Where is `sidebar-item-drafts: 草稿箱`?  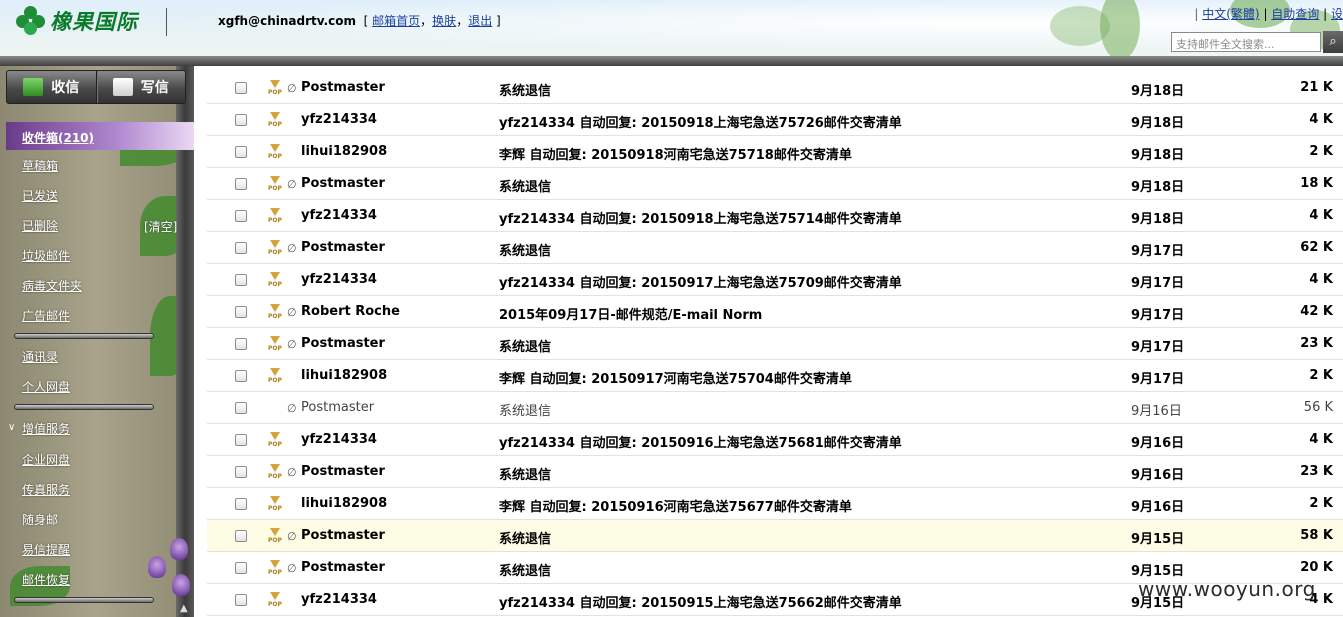
sidebar-item-drafts: 草稿箱 is located at coordinates (40, 165).